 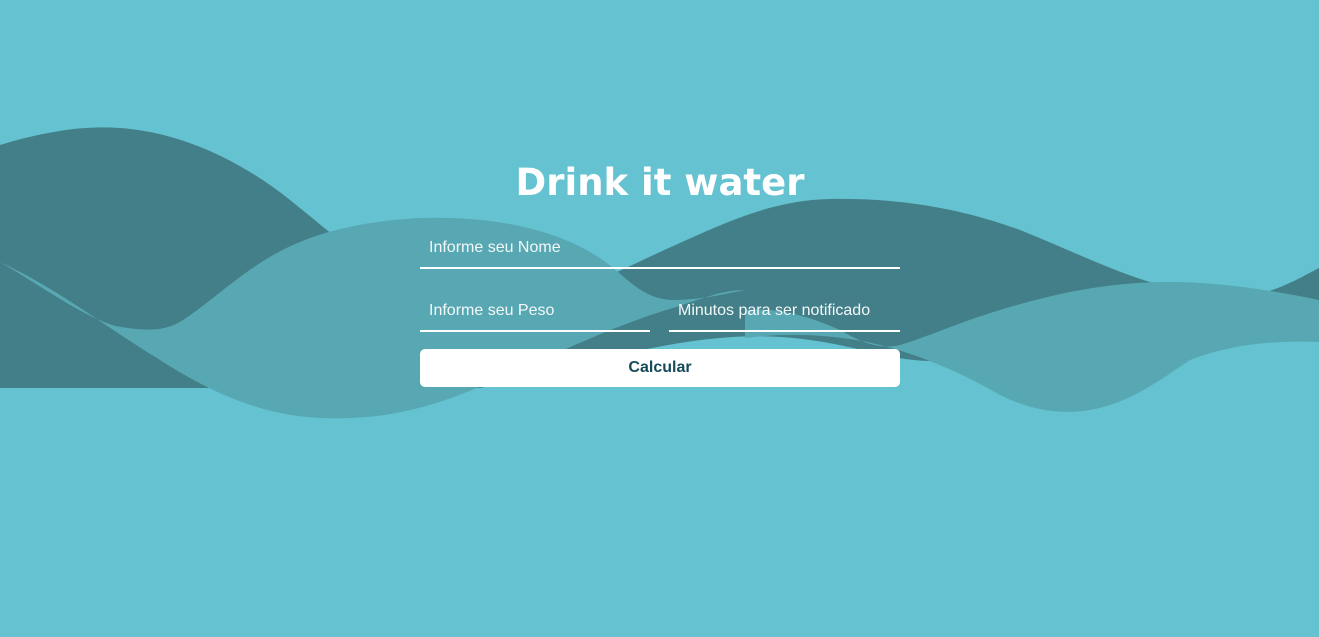 What do you see at coordinates (535, 312) in the screenshot?
I see `weight-input` at bounding box center [535, 312].